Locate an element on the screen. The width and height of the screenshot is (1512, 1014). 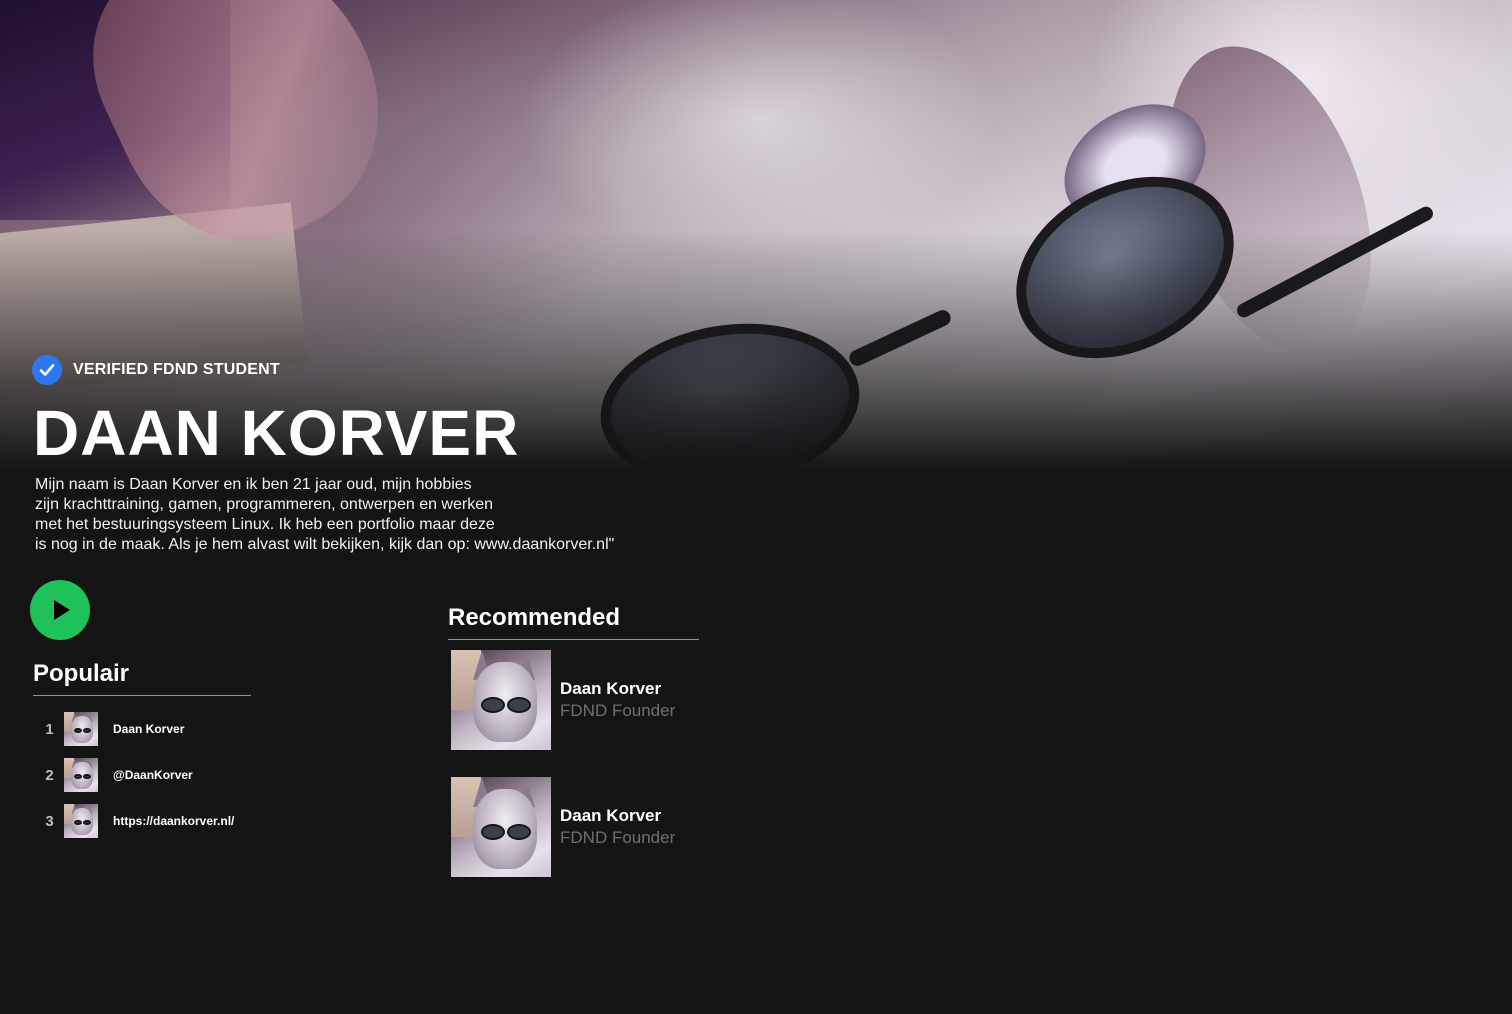
check-badge-icon is located at coordinates (47, 370).